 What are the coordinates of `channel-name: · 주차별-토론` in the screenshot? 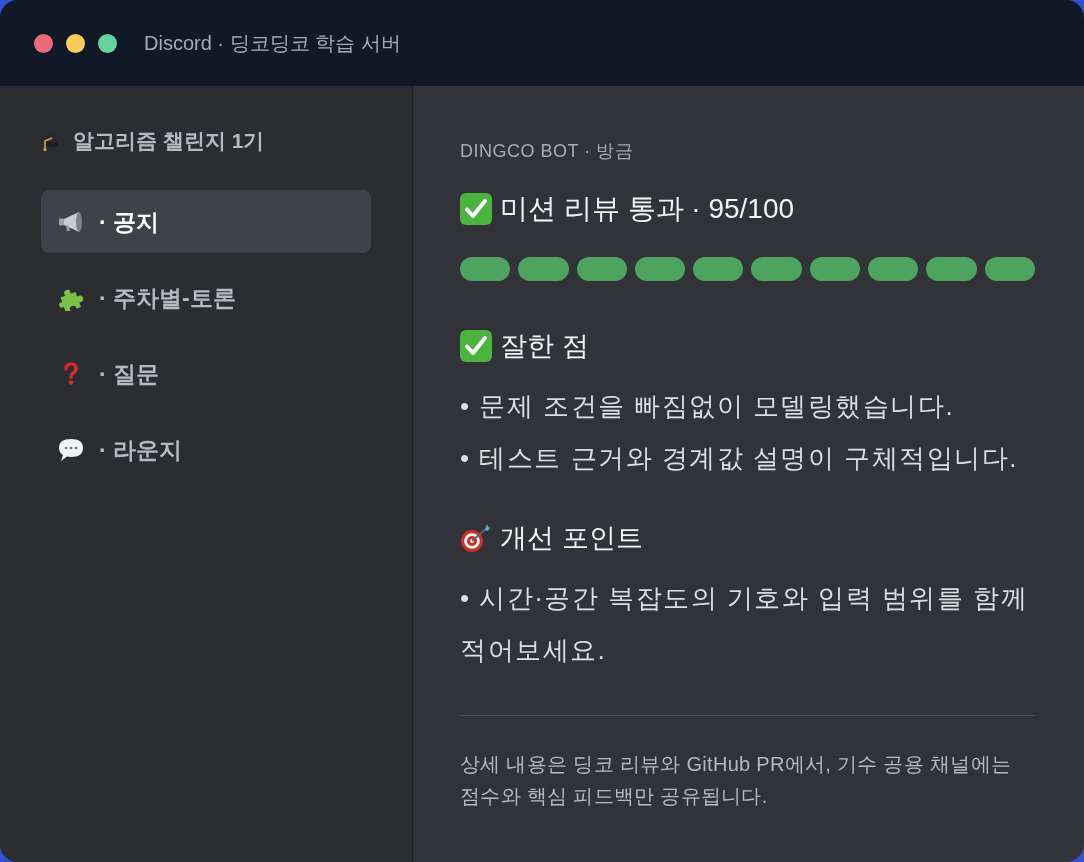 It's located at (167, 298).